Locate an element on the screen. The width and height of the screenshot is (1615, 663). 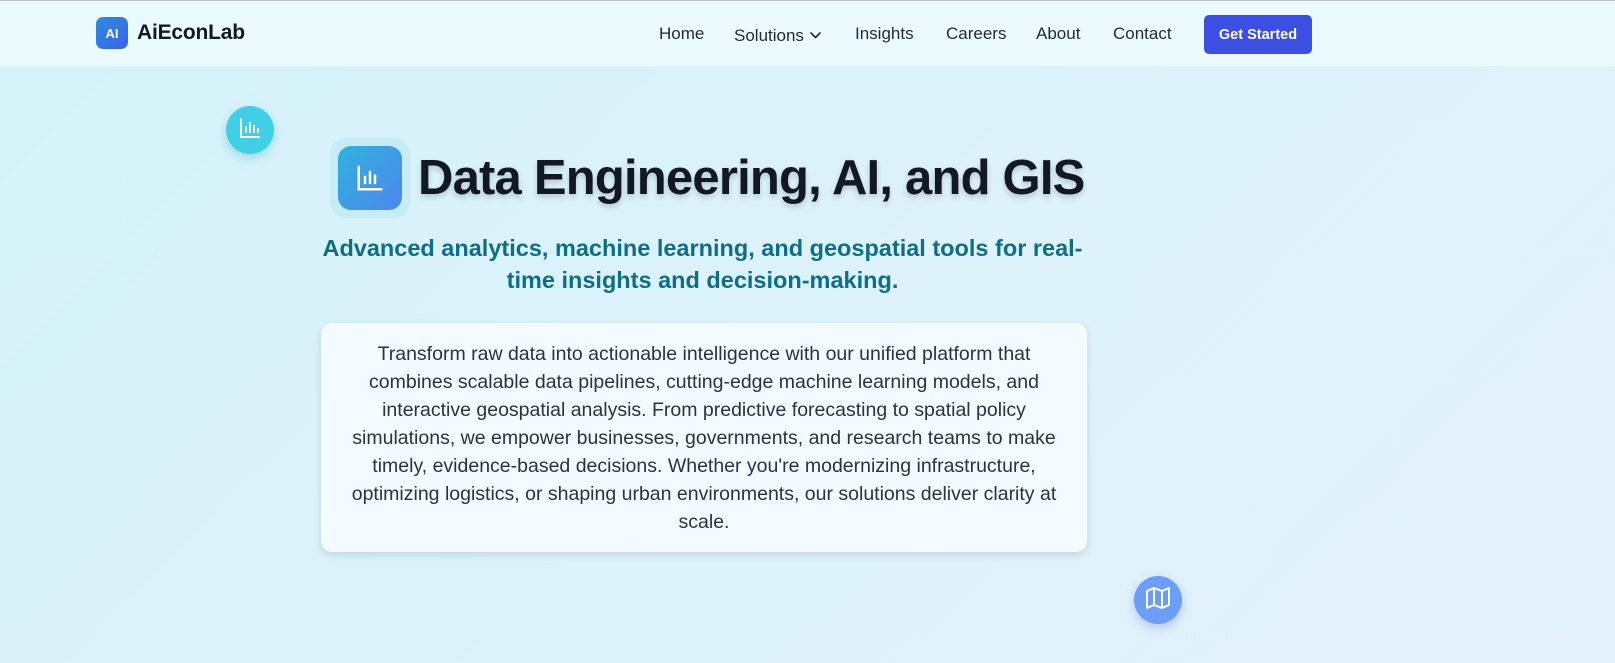
chevron-down-icon is located at coordinates (815, 34).